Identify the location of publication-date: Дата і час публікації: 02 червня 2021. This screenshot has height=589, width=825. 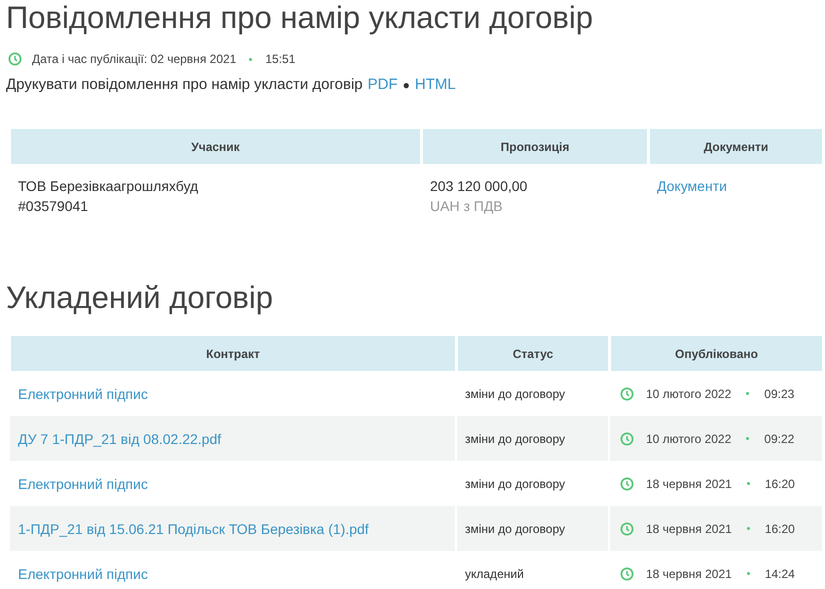
(134, 59).